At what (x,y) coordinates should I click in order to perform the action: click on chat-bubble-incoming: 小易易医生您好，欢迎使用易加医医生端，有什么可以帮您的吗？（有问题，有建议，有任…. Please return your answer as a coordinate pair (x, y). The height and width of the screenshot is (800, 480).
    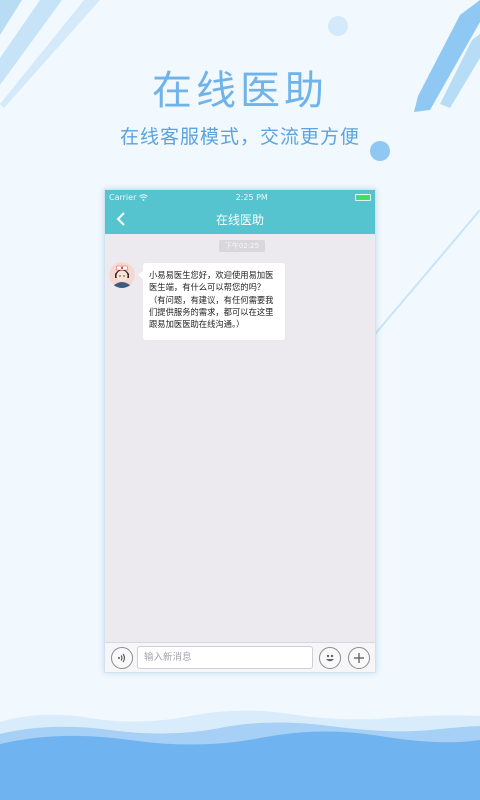
    Looking at the image, I should click on (211, 301).